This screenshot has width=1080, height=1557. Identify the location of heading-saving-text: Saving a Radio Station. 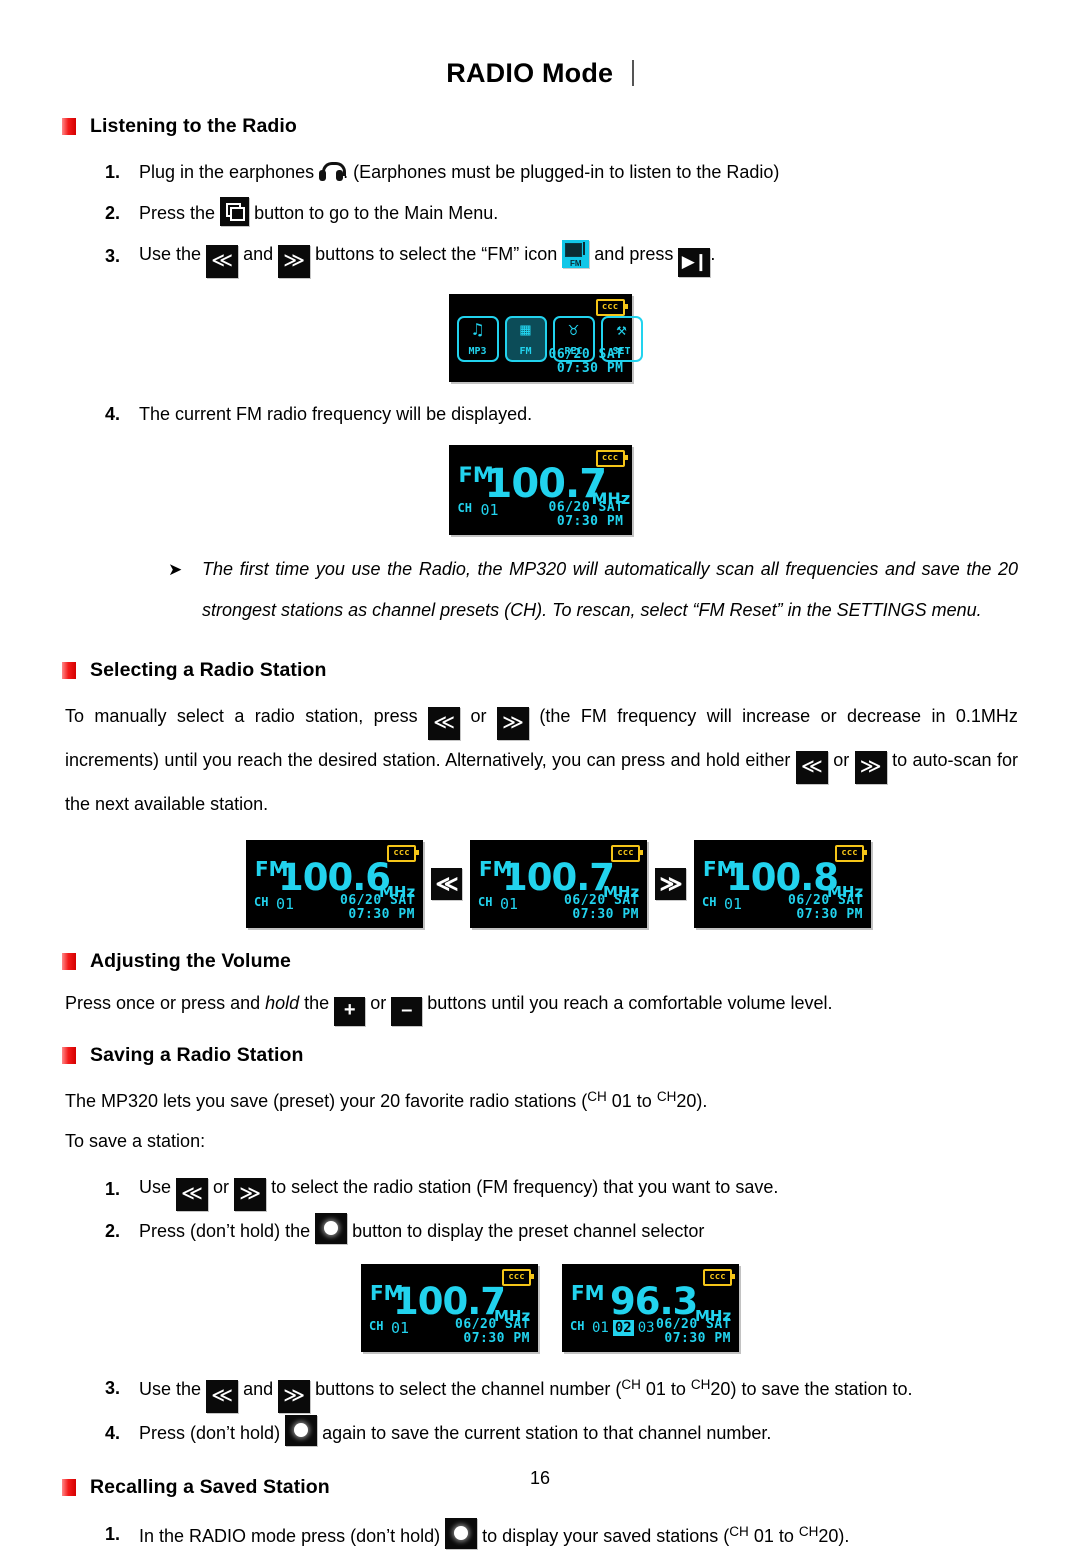
(197, 1055).